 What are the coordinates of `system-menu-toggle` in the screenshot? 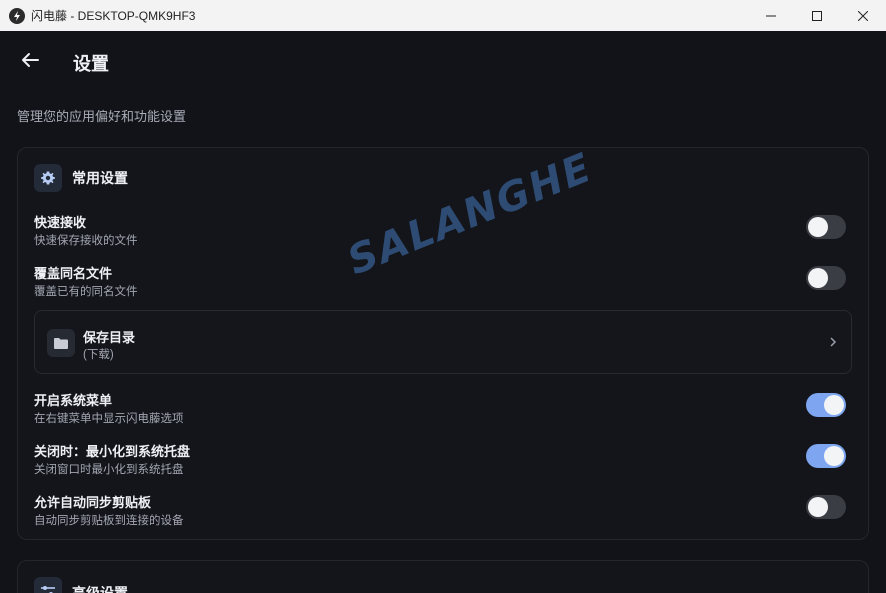 It's located at (826, 405).